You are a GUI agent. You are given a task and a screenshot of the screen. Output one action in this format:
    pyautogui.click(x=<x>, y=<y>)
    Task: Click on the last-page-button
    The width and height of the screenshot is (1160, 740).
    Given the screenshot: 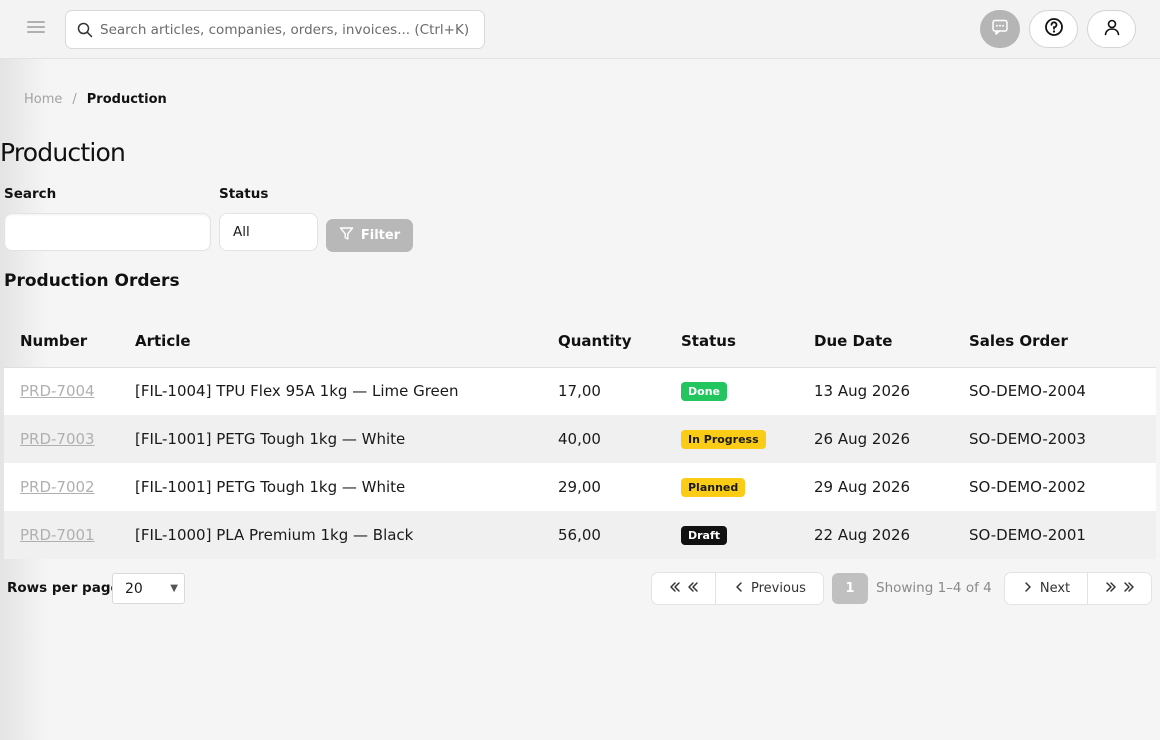 What is the action you would take?
    pyautogui.click(x=1119, y=588)
    